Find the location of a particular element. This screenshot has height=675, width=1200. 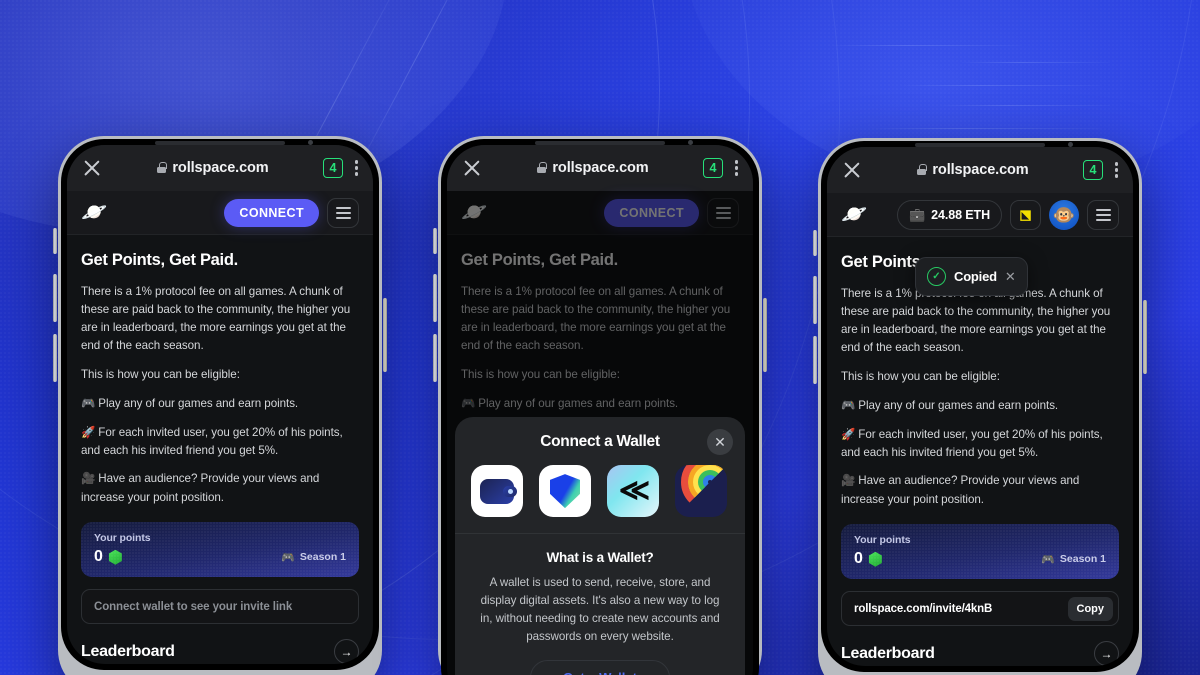

points-label: Your points is located at coordinates (122, 538).